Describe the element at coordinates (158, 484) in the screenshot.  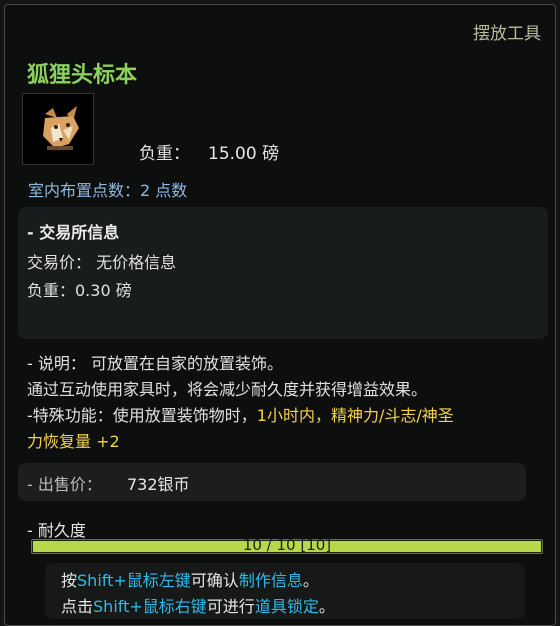
I see `sell-price-value: 732银币` at that location.